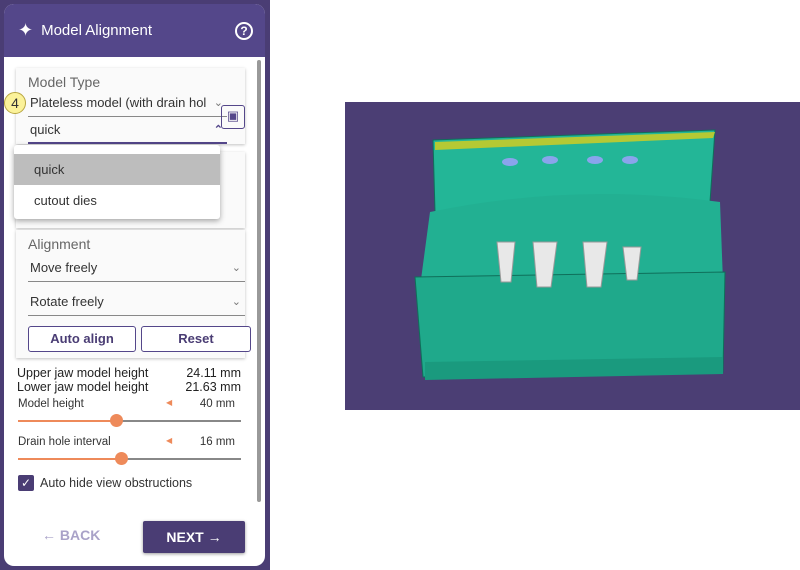 This screenshot has height=570, width=800. What do you see at coordinates (64, 267) in the screenshot?
I see `move-value: Move freely` at bounding box center [64, 267].